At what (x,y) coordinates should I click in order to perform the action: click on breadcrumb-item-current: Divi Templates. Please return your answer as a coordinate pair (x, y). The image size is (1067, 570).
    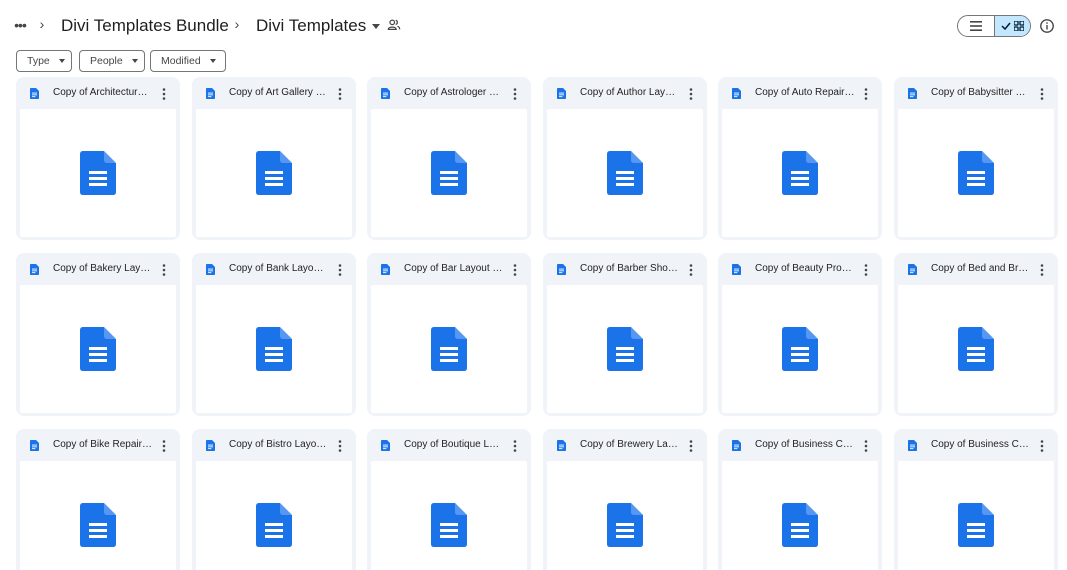
    Looking at the image, I should click on (318, 26).